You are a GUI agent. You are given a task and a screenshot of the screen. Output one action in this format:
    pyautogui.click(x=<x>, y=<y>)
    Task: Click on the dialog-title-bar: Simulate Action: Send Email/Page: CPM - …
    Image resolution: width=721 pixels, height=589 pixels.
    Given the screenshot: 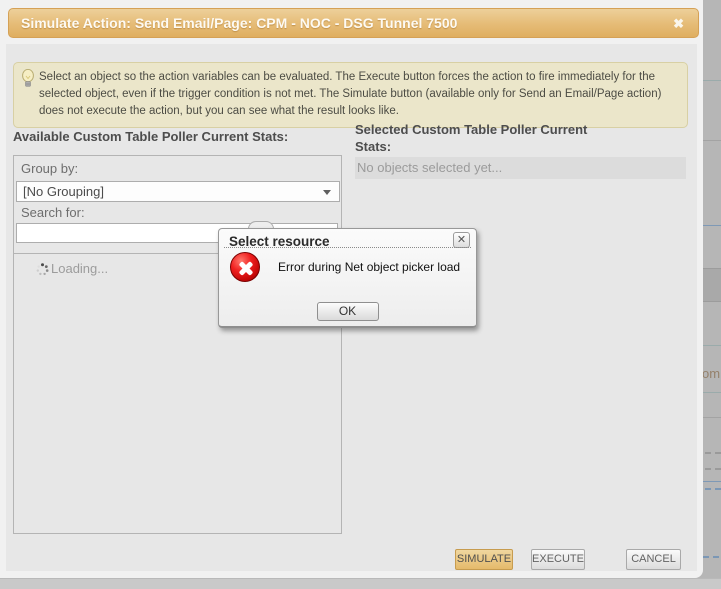 What is the action you would take?
    pyautogui.click(x=353, y=23)
    